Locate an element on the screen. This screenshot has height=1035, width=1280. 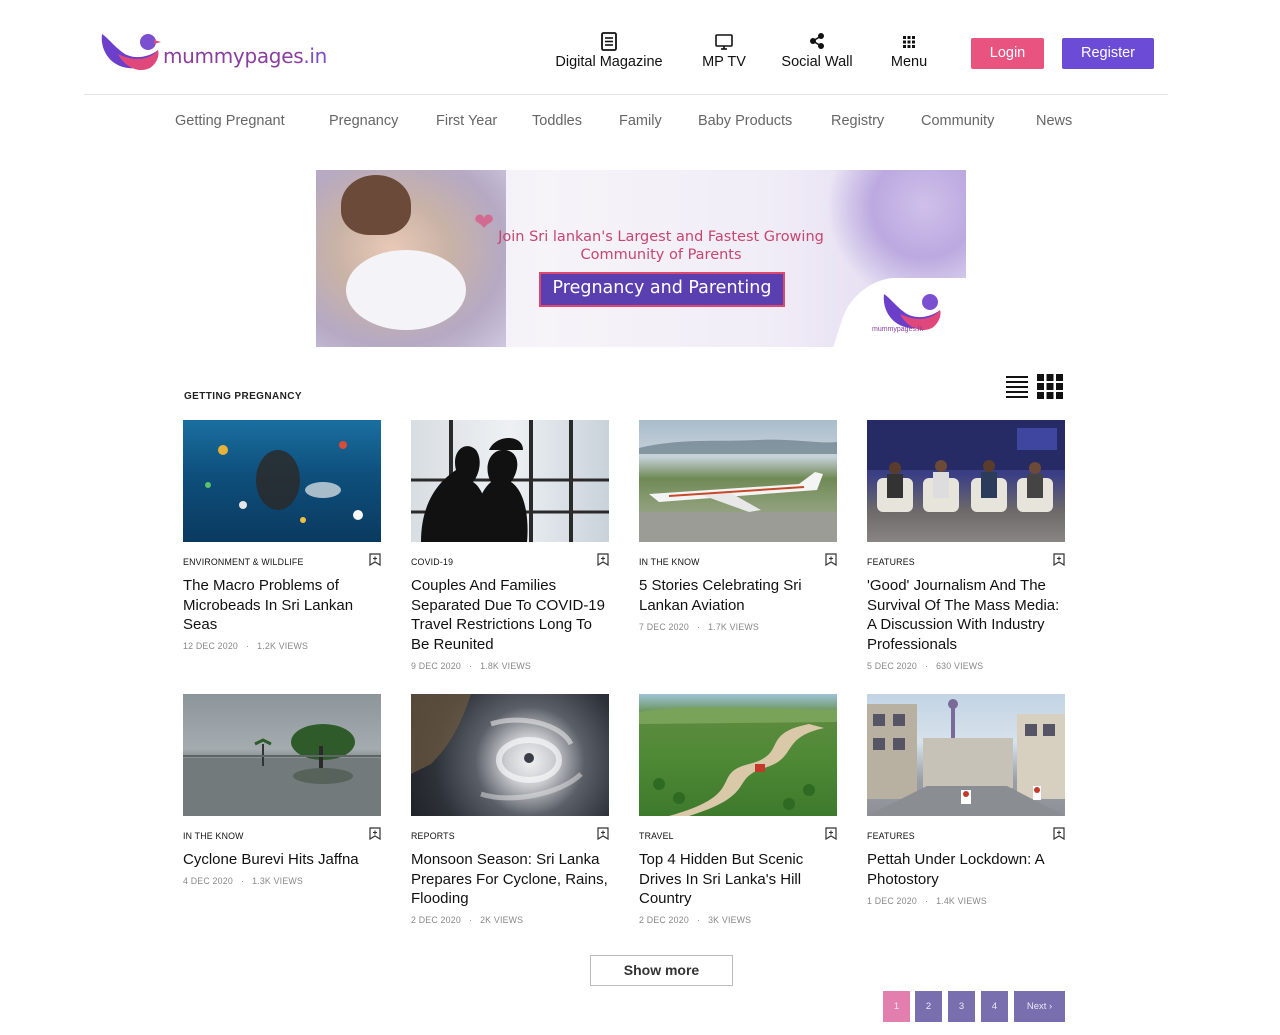
banner-corner-logo-text: mummypages.lk is located at coordinates (897, 329).